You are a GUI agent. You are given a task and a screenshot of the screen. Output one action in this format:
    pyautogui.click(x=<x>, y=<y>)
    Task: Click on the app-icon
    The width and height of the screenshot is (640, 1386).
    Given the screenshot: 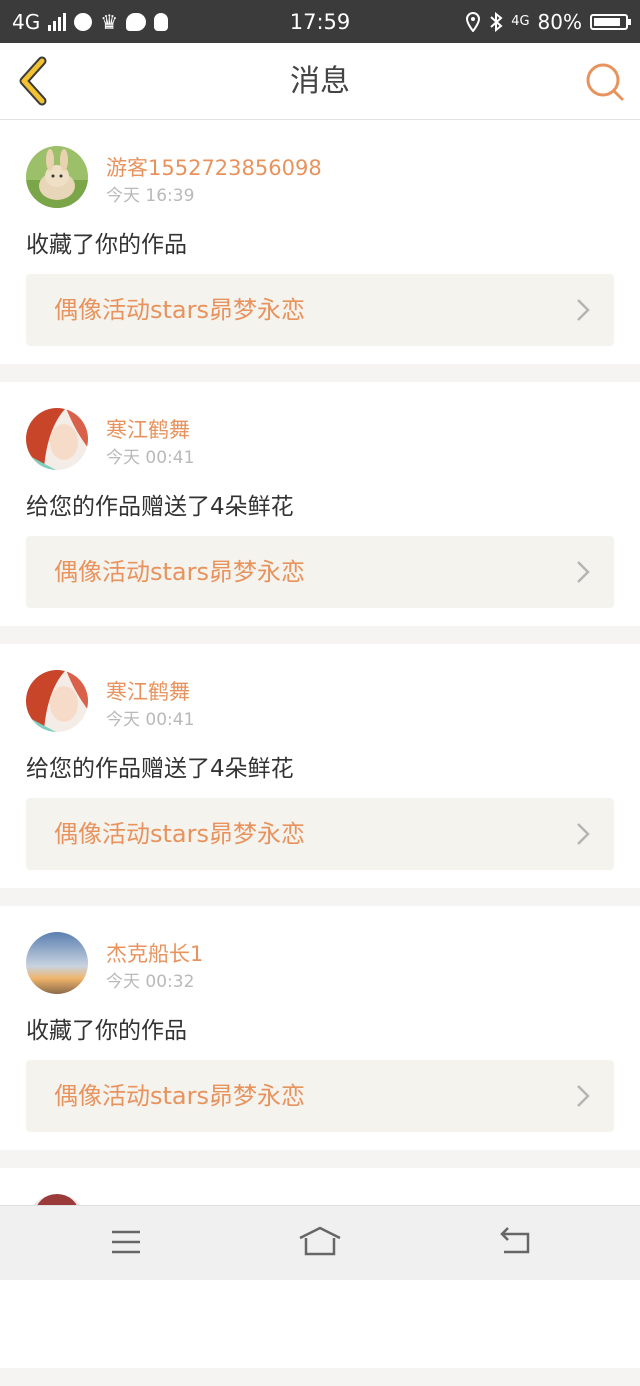 What is the action you would take?
    pyautogui.click(x=83, y=21)
    